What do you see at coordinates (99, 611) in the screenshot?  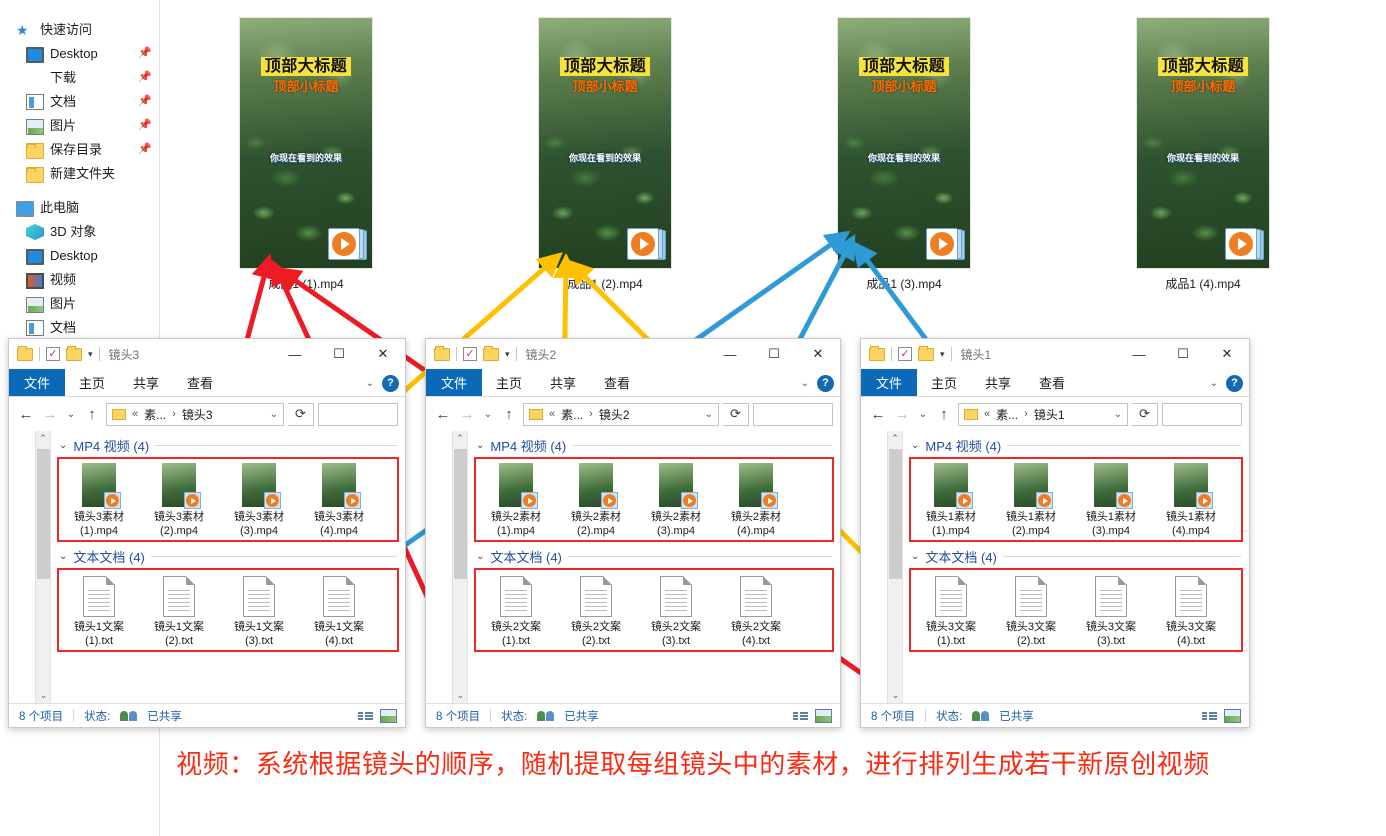 I see `file-item: 镜头1文案 (1).txt` at bounding box center [99, 611].